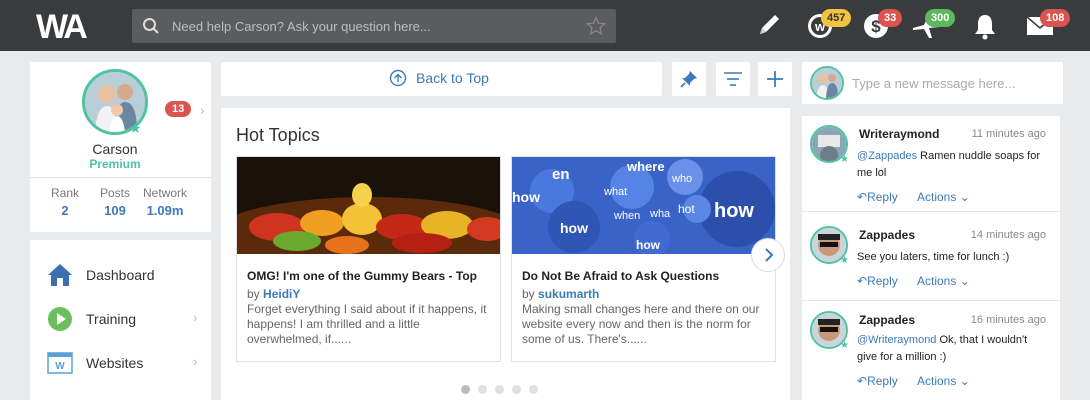 Image resolution: width=1090 pixels, height=400 pixels. What do you see at coordinates (952, 83) in the screenshot?
I see `message-input` at bounding box center [952, 83].